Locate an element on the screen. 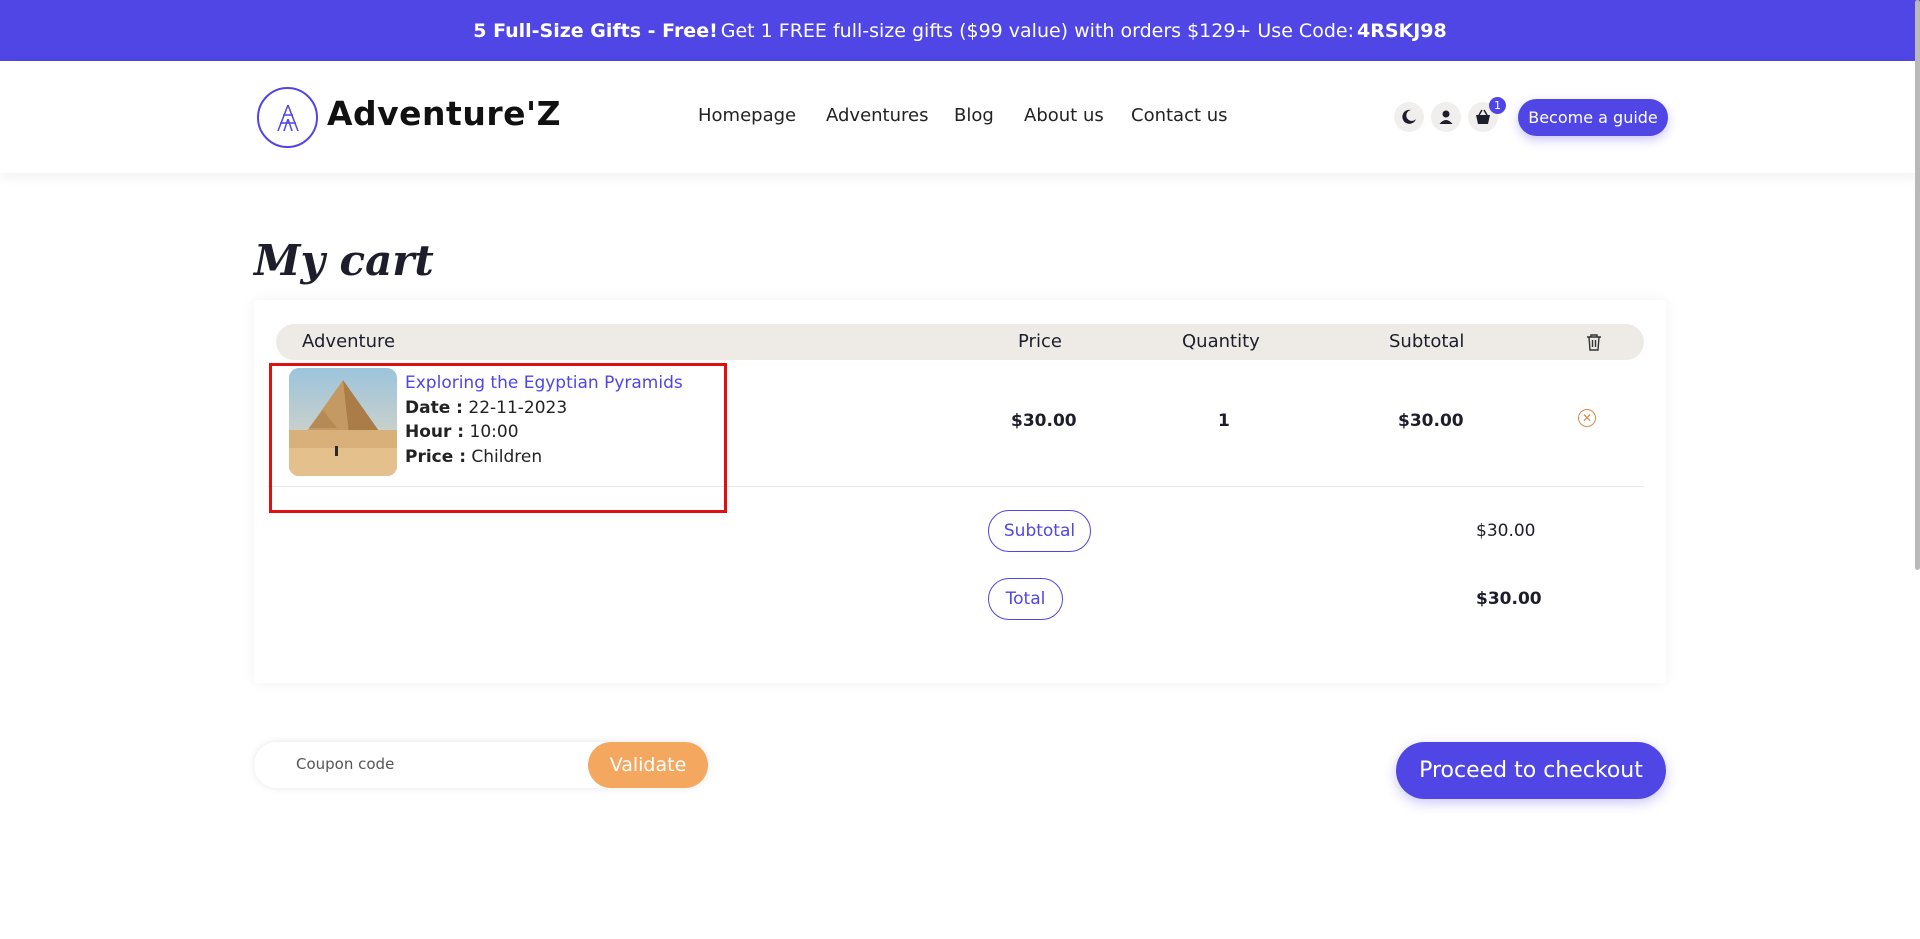 This screenshot has width=1920, height=939. total-label: Total is located at coordinates (1025, 599).